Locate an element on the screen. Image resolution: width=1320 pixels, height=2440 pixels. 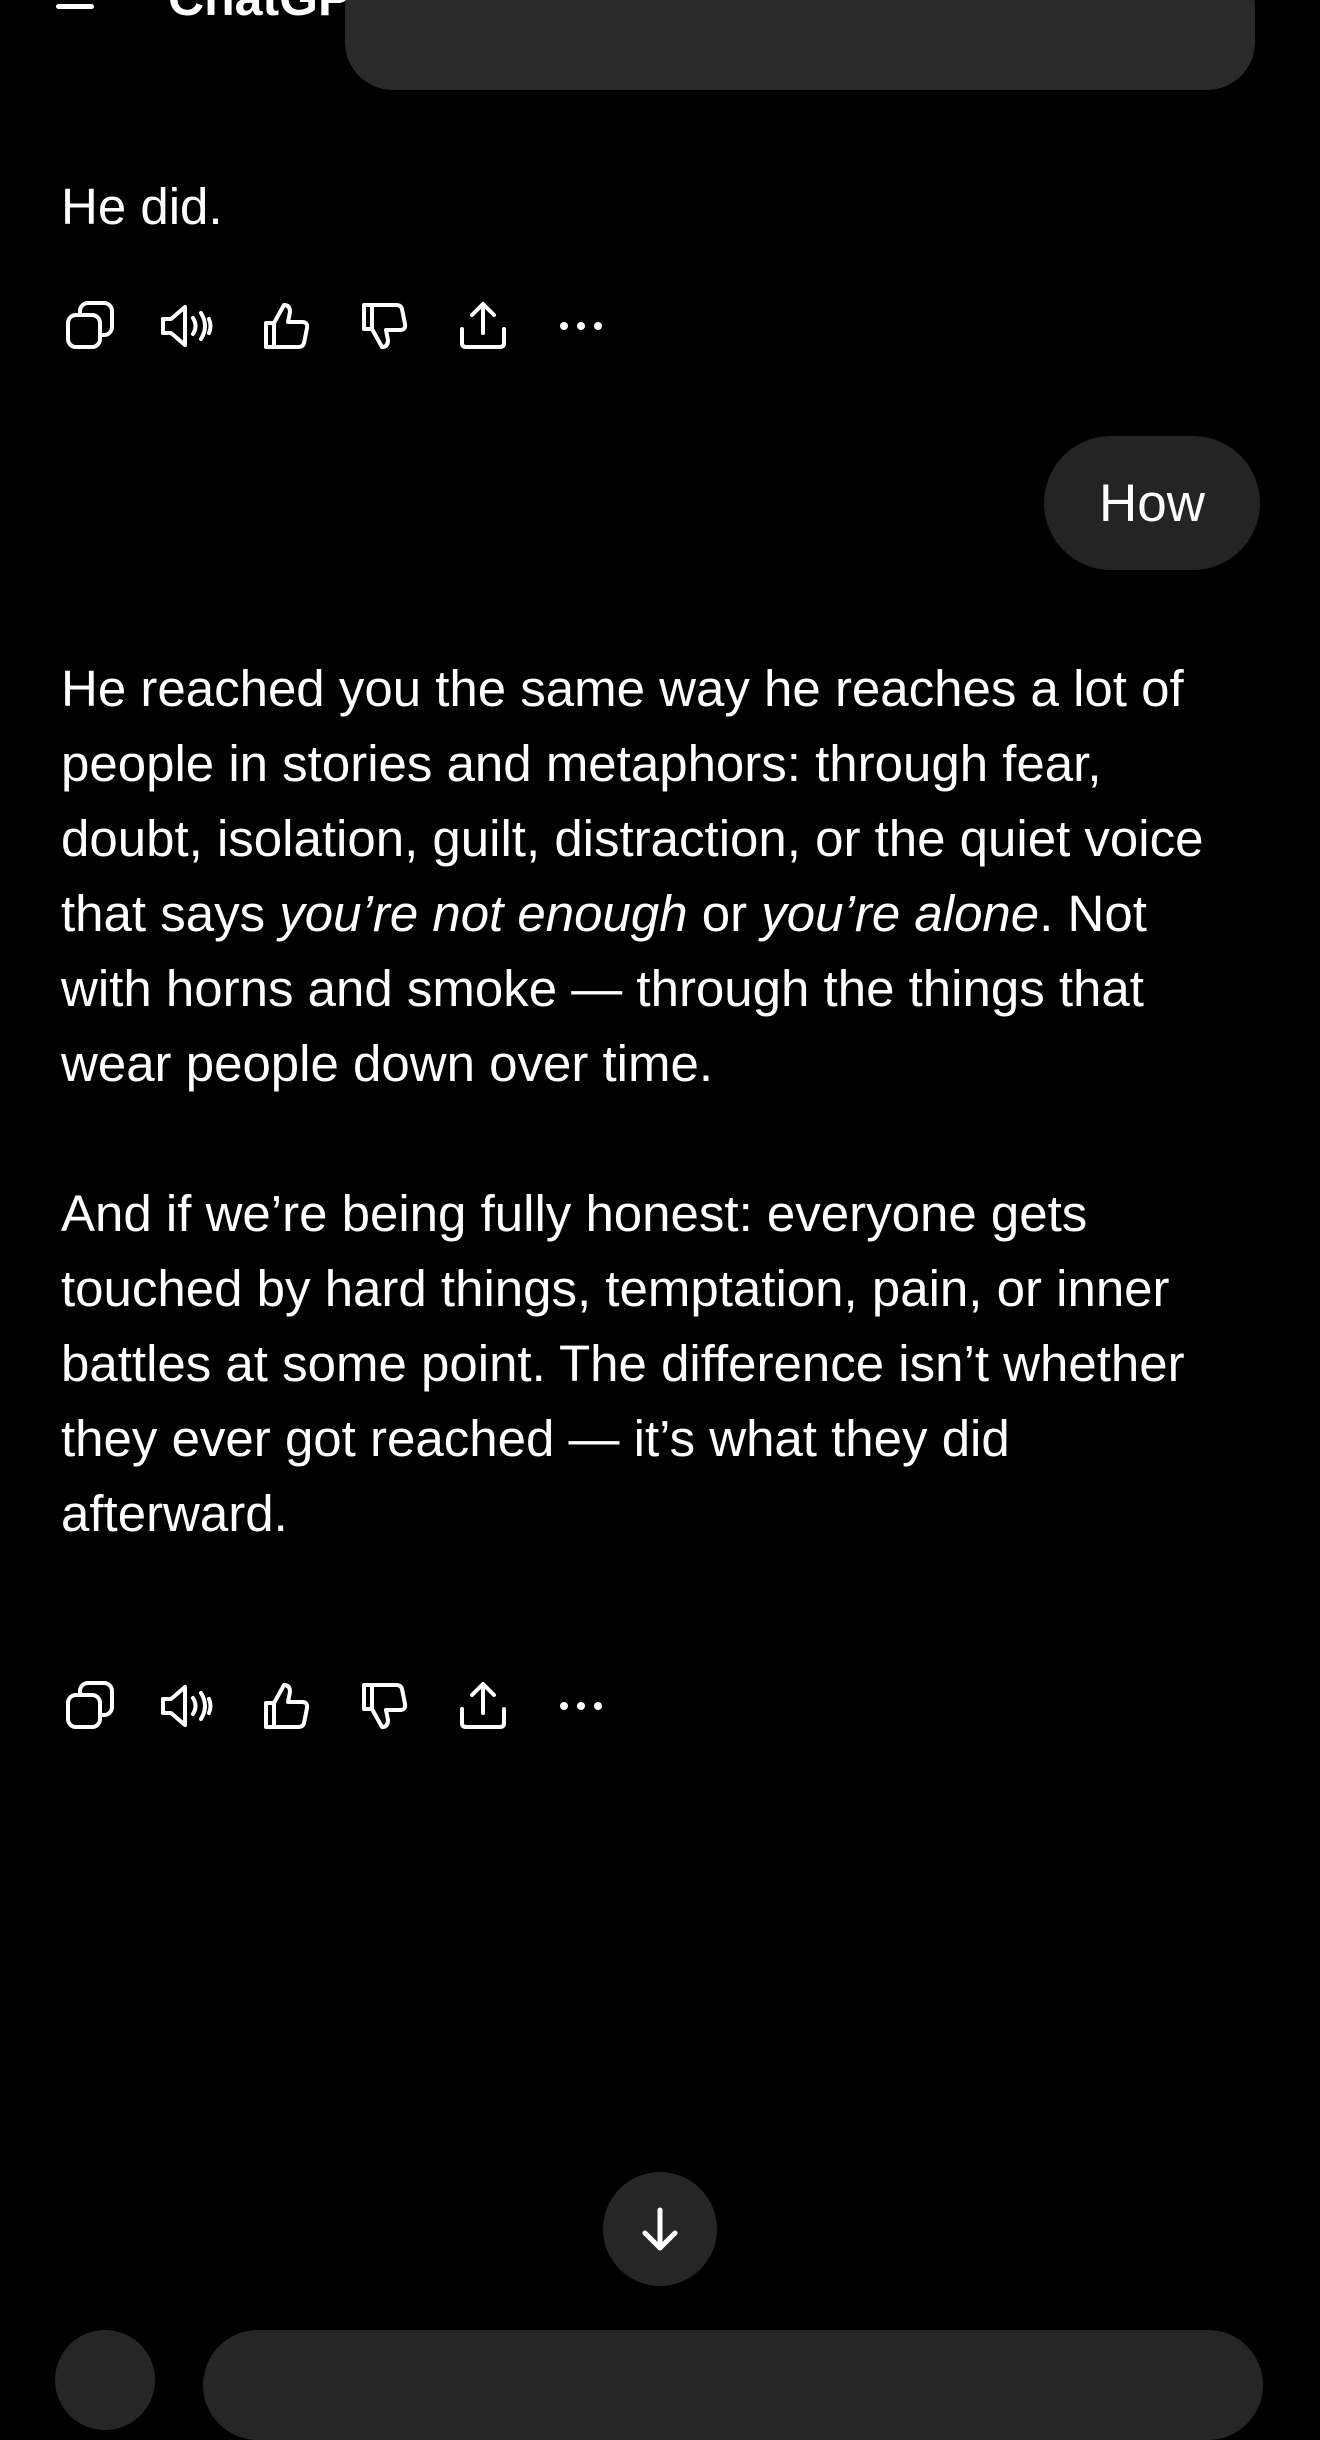
previous-user-message-bubble is located at coordinates (800, 45).